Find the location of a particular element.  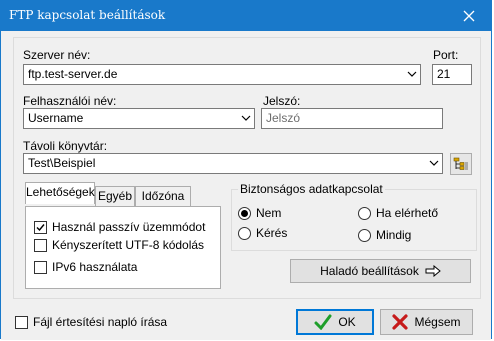

password-input: Jelszó is located at coordinates (352, 118).